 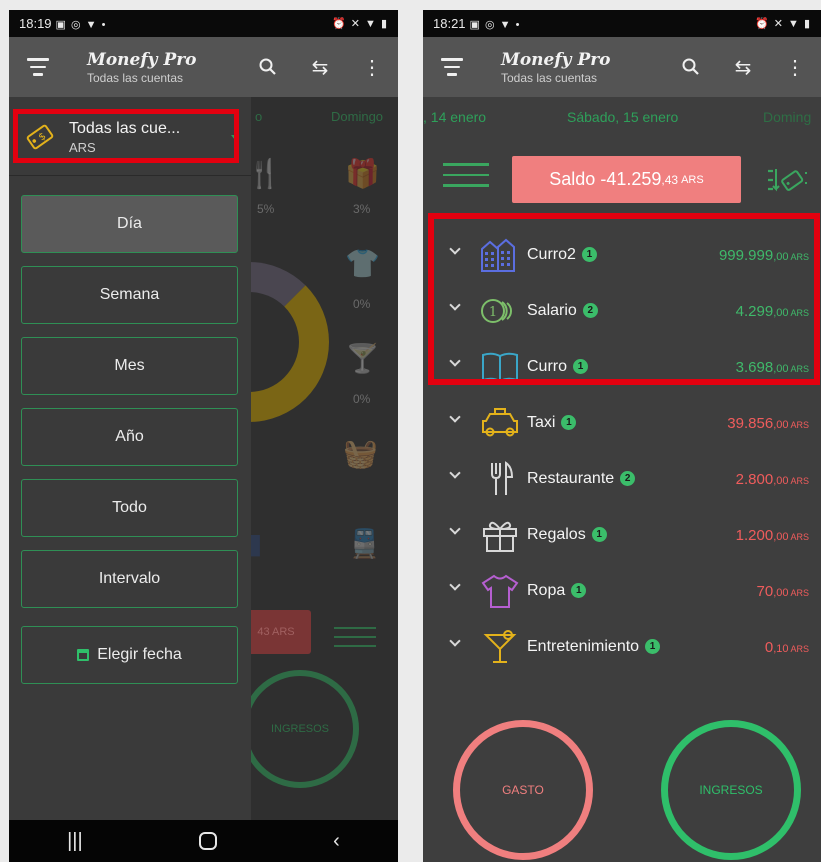 What do you see at coordinates (546, 590) in the screenshot?
I see `category-label: Ropa` at bounding box center [546, 590].